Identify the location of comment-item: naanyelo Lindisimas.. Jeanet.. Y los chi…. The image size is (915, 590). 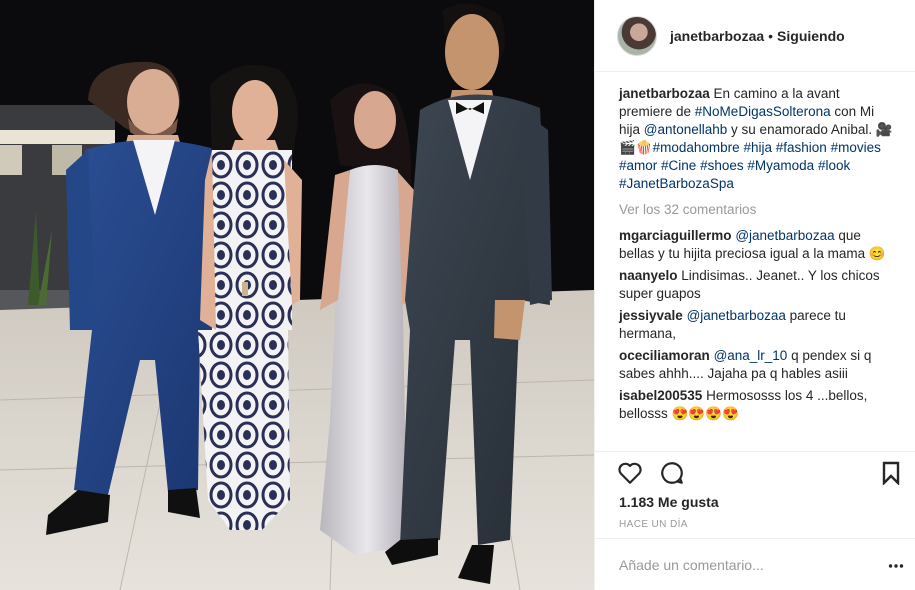
(756, 285).